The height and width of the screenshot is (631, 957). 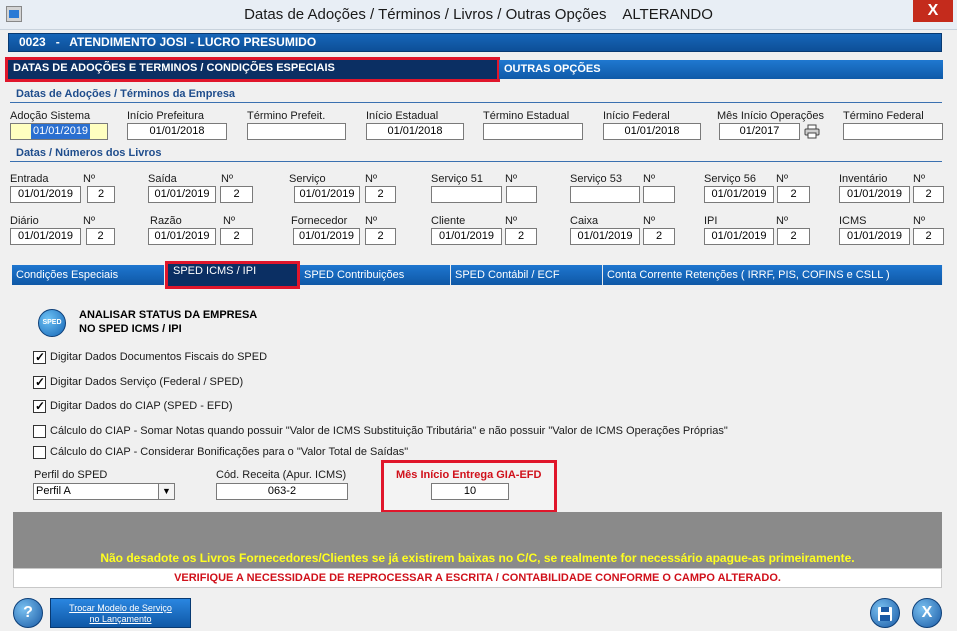 I want to click on label-servico-53-no: Nº, so click(x=649, y=179).